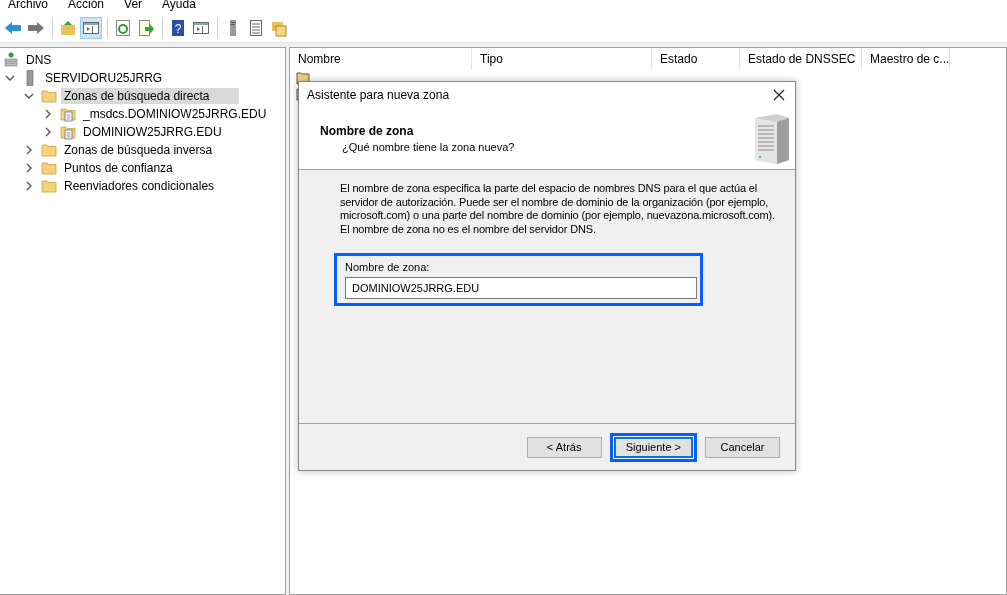 The width and height of the screenshot is (1007, 595). I want to click on back-icon, so click(13, 28).